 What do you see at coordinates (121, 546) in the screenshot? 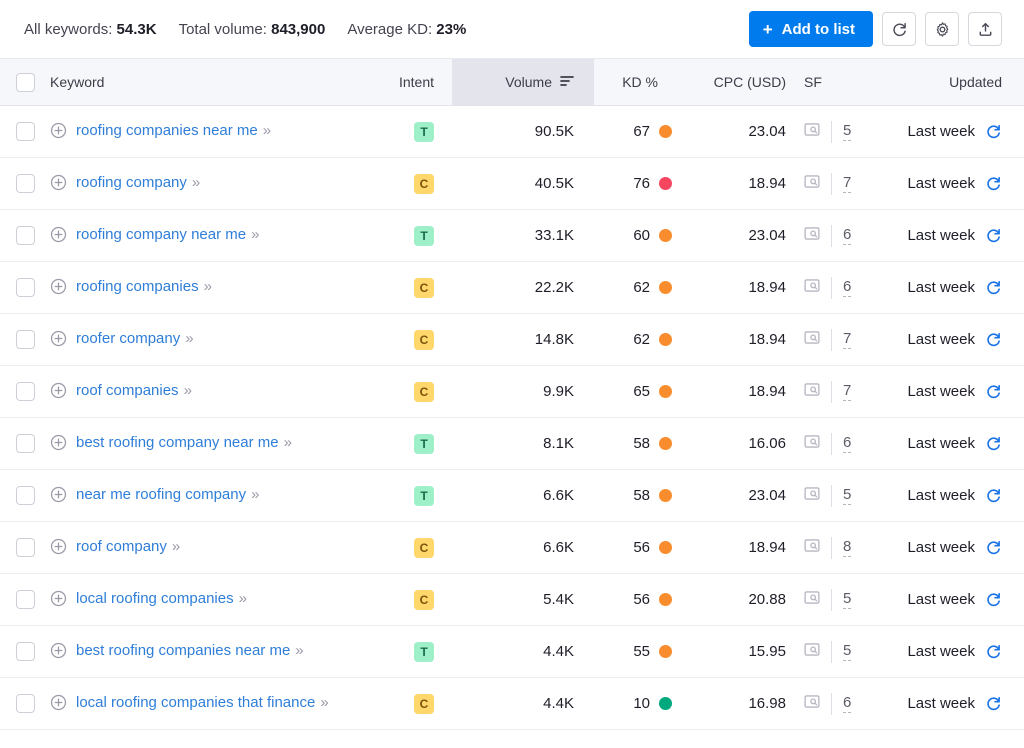
I see `keyword-link: roof company` at bounding box center [121, 546].